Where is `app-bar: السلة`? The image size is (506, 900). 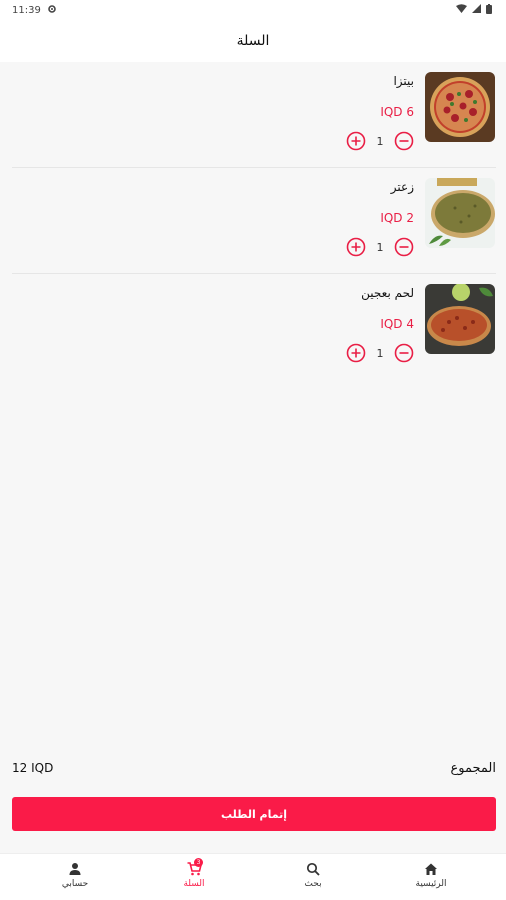 app-bar: السلة is located at coordinates (253, 41).